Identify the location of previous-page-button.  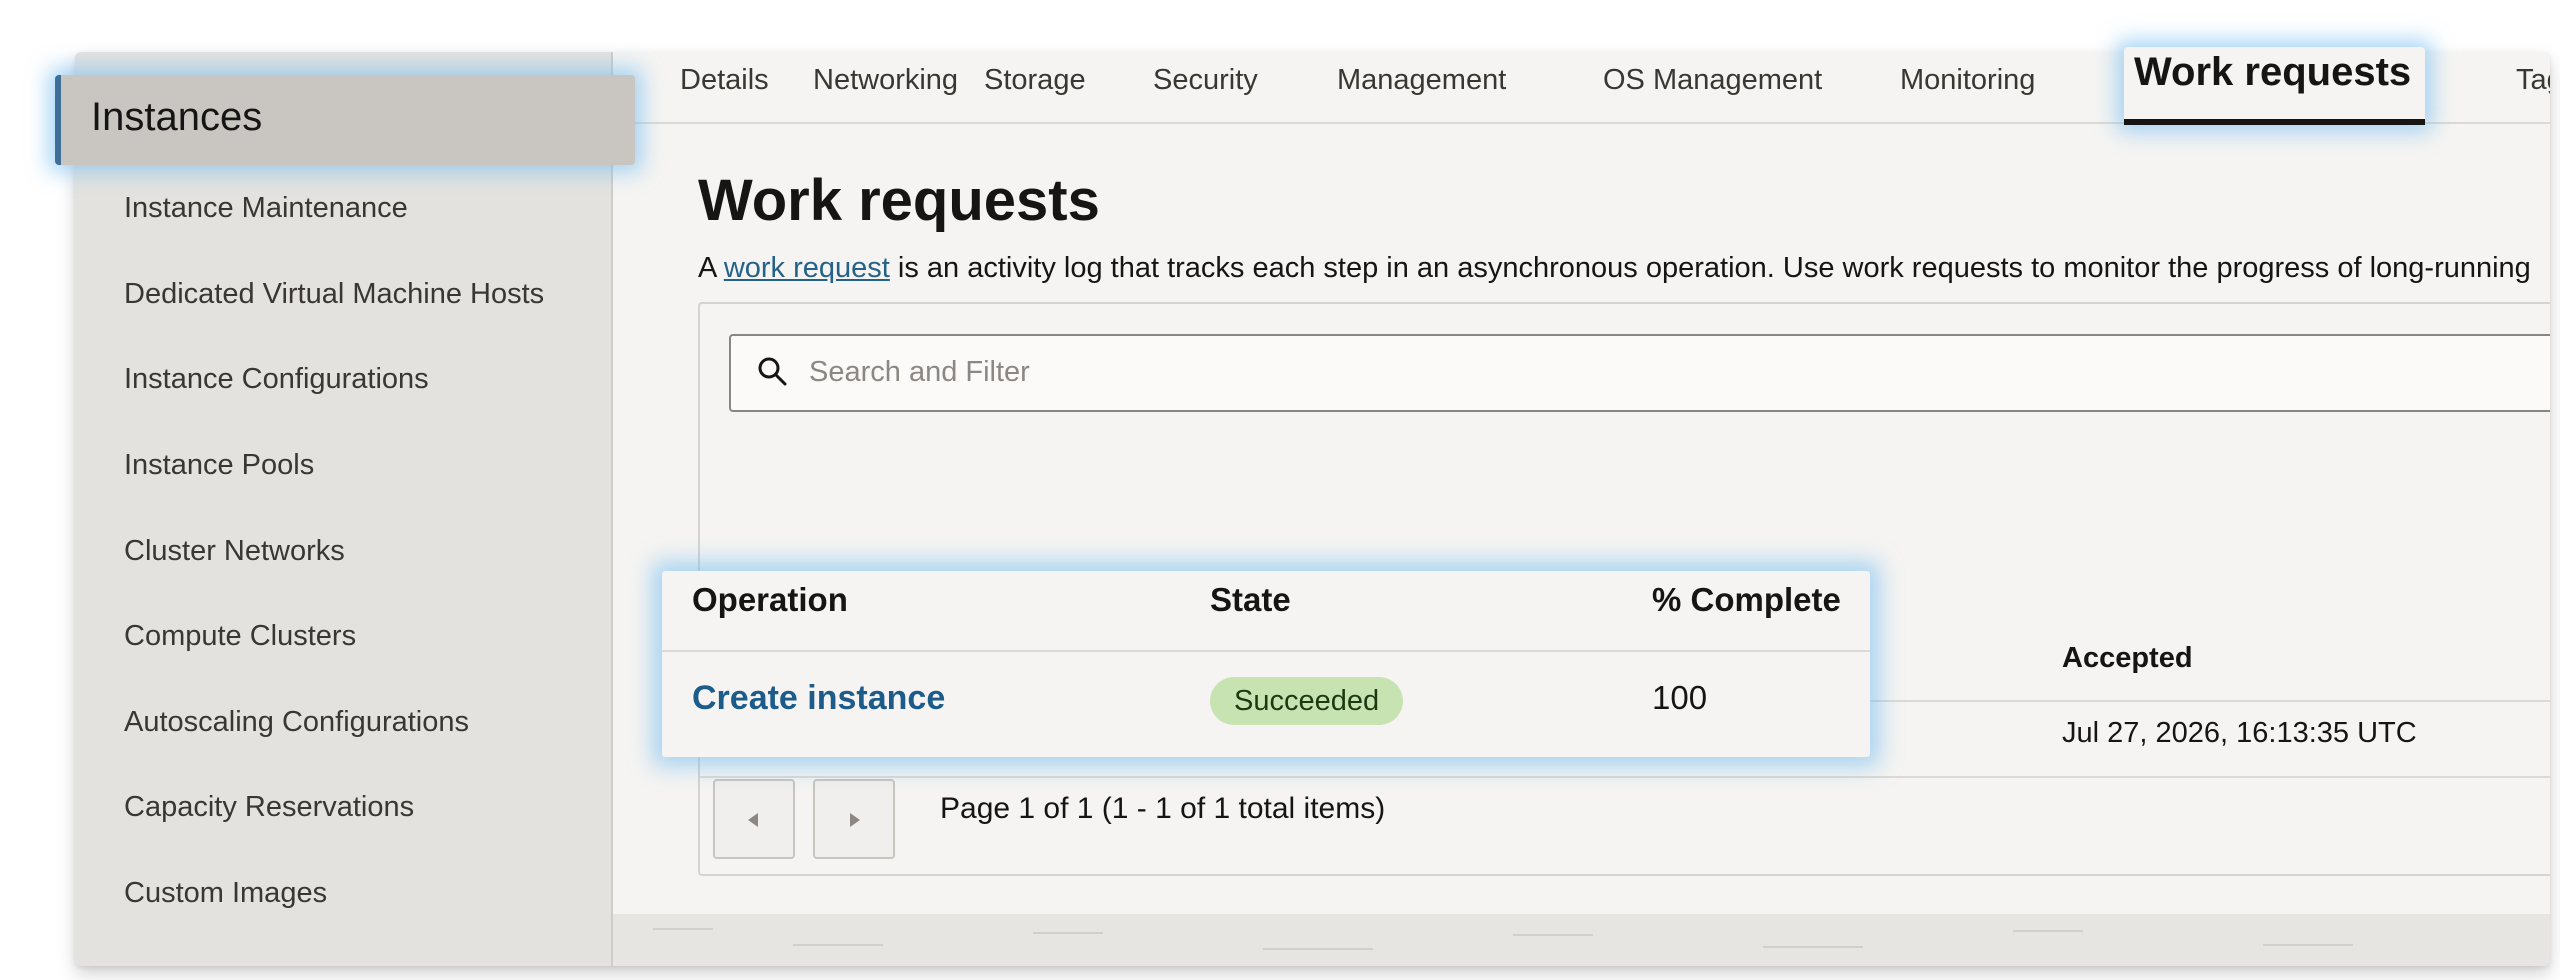
(754, 819).